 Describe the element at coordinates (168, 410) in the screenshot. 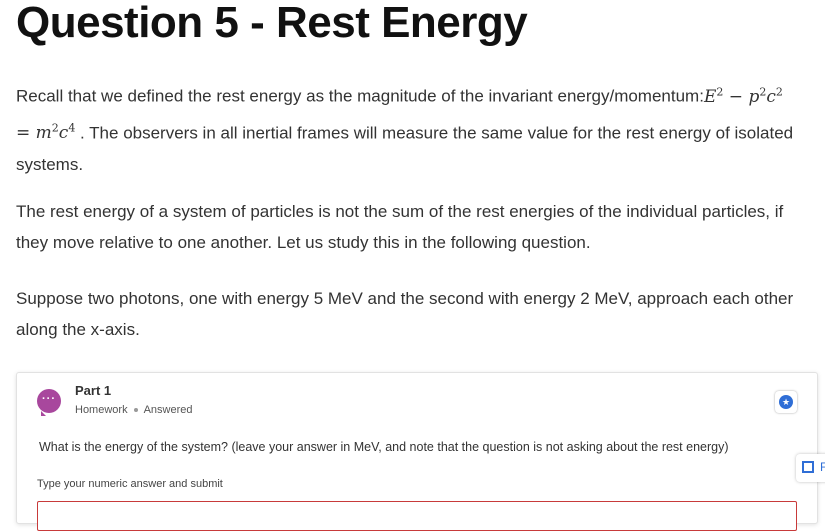

I see `part-status: Answered` at that location.